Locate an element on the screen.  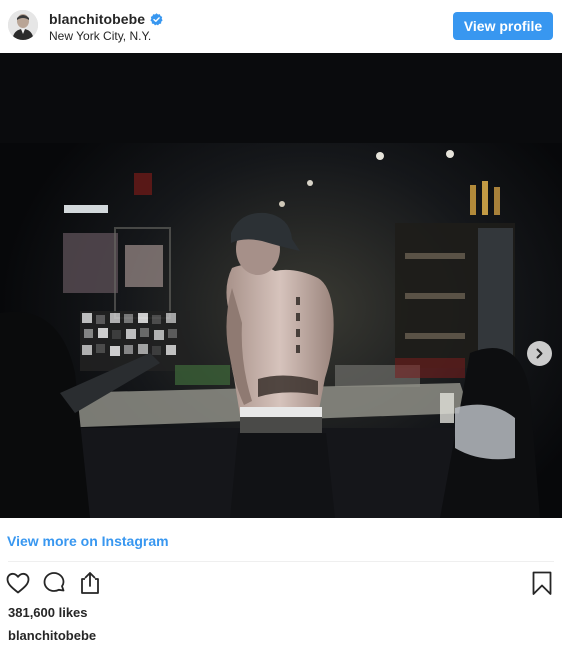
like-button is located at coordinates (18, 583).